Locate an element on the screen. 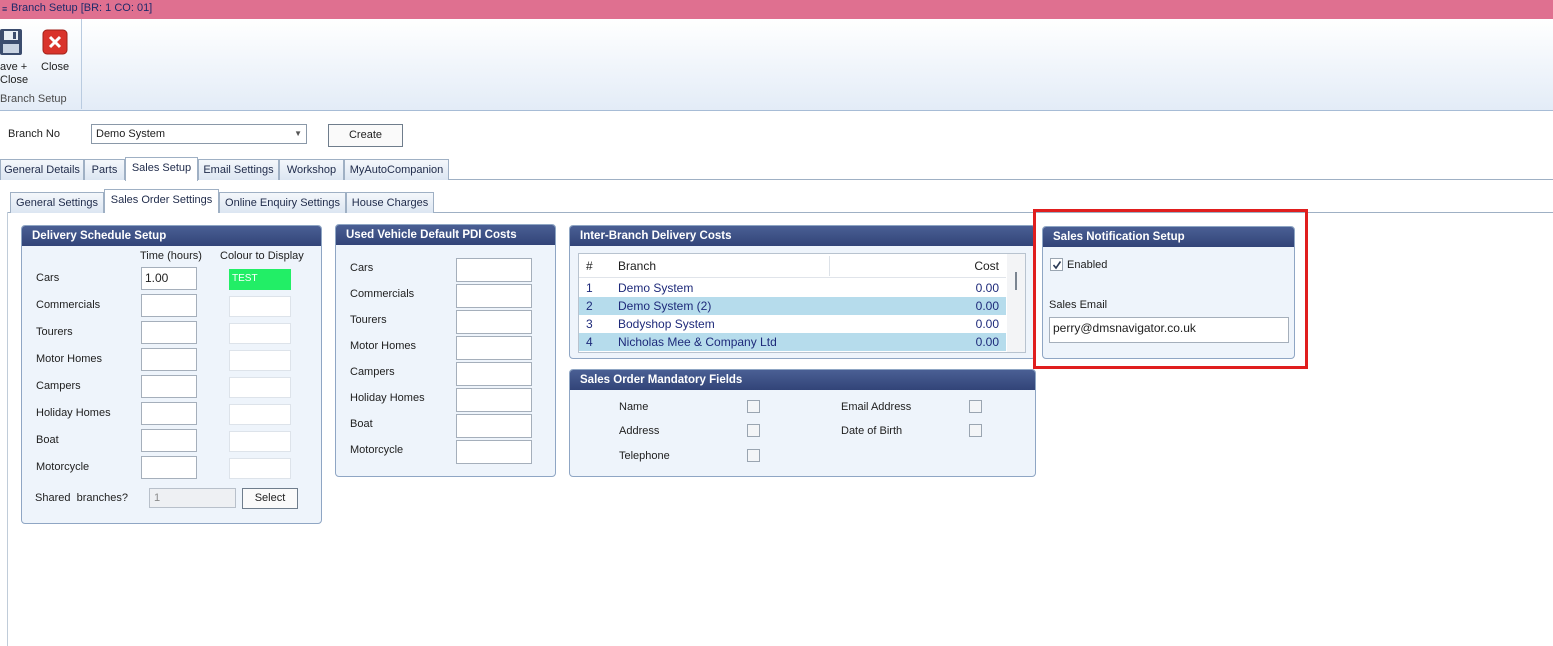  mandatory-label-name: Name is located at coordinates (634, 407).